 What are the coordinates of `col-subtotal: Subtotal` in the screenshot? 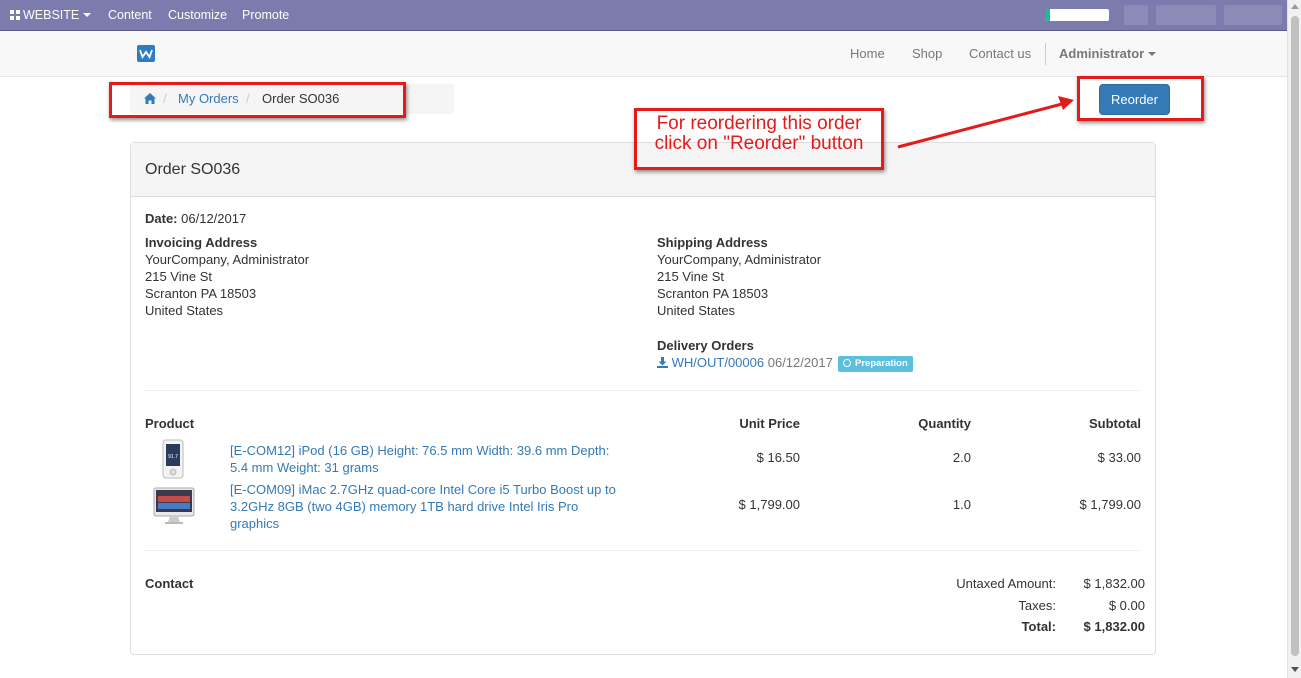 It's located at (1115, 423).